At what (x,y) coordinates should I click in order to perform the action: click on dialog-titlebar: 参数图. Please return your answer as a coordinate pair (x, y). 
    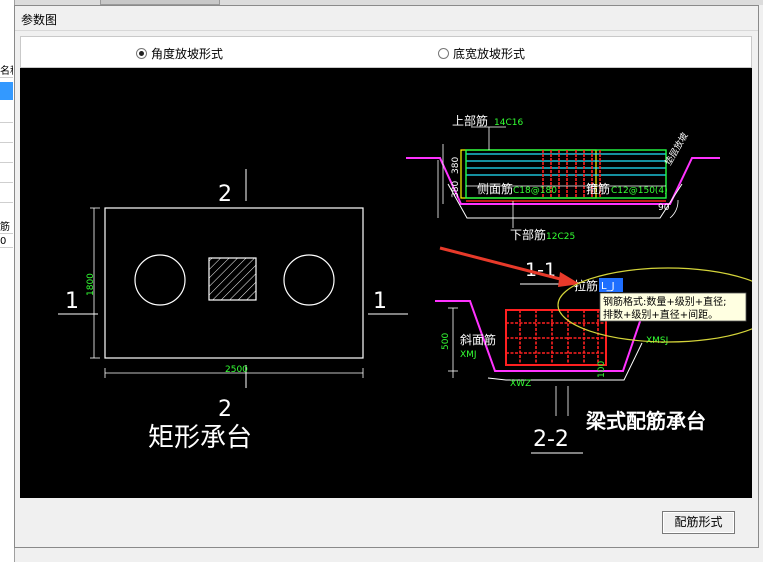
    Looking at the image, I should click on (386, 18).